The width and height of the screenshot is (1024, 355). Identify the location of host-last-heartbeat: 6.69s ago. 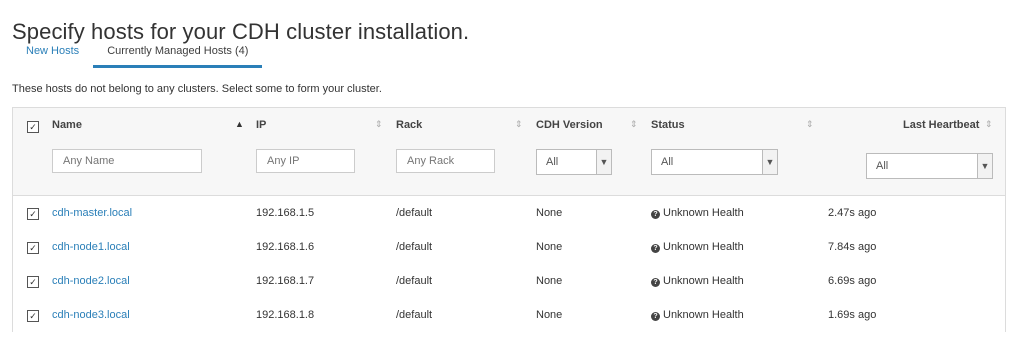
(852, 281).